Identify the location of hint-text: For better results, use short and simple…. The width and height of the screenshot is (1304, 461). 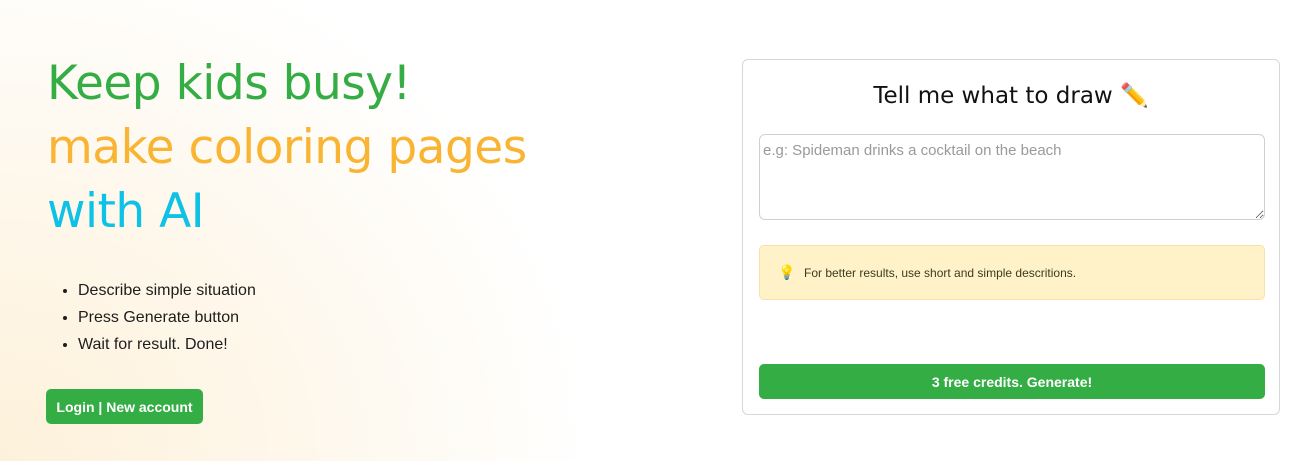
(940, 272).